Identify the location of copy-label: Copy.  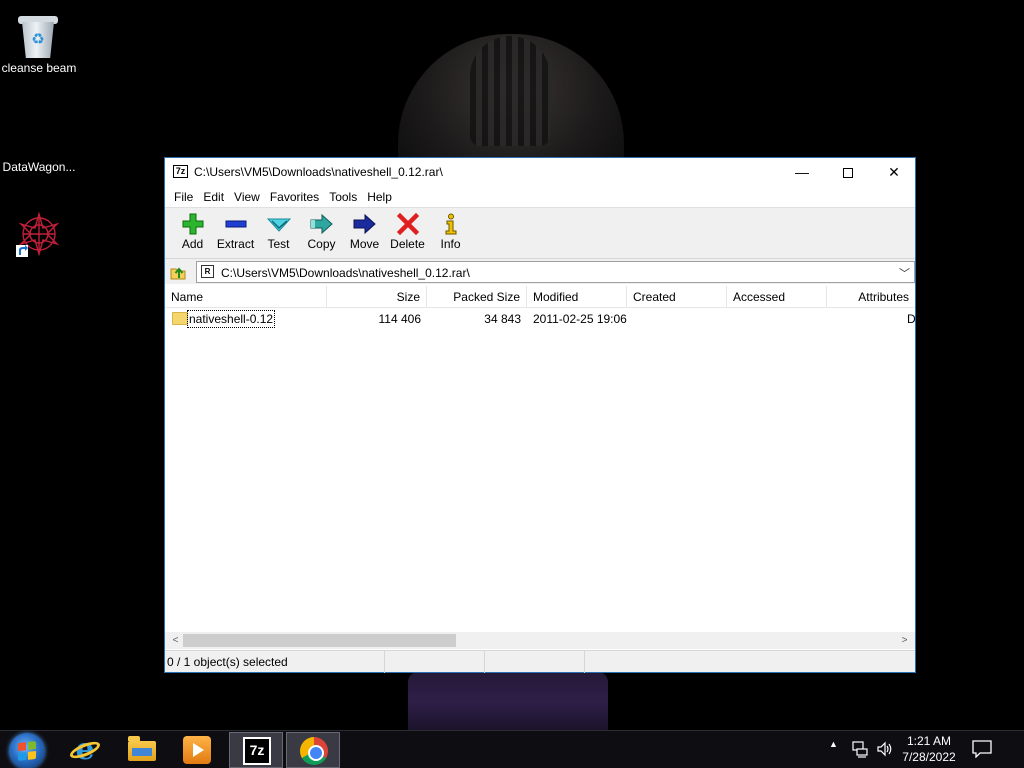
(321, 244).